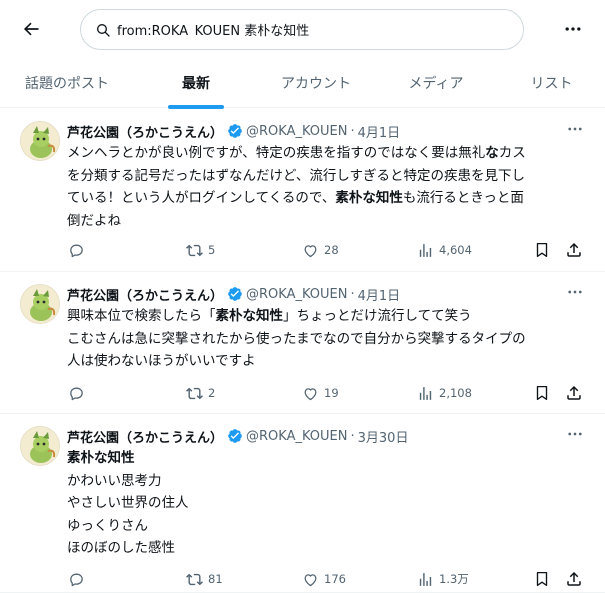 The width and height of the screenshot is (605, 593). I want to click on views-button: 4,604, so click(444, 250).